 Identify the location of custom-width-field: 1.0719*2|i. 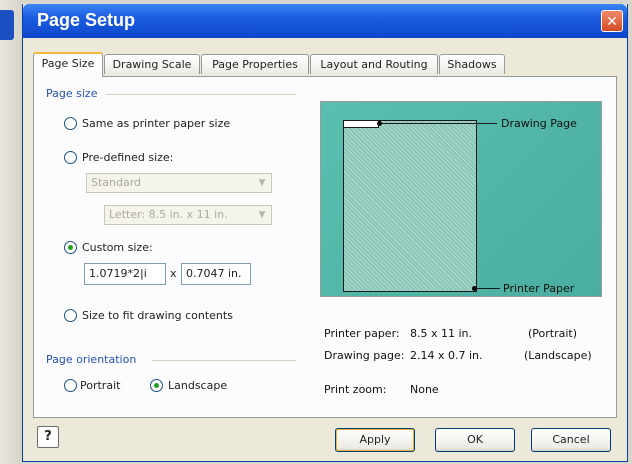
(125, 274).